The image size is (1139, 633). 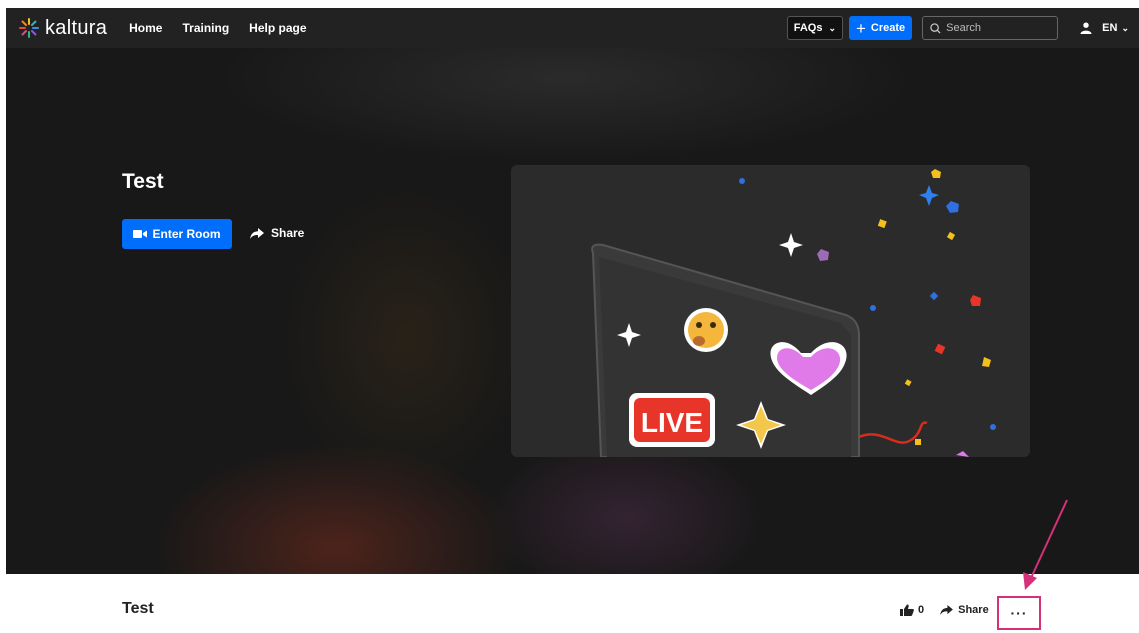 I want to click on user-menu, so click(x=1086, y=28).